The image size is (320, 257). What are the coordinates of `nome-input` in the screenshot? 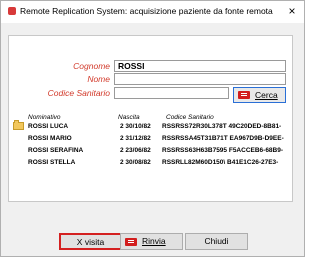 It's located at (200, 79).